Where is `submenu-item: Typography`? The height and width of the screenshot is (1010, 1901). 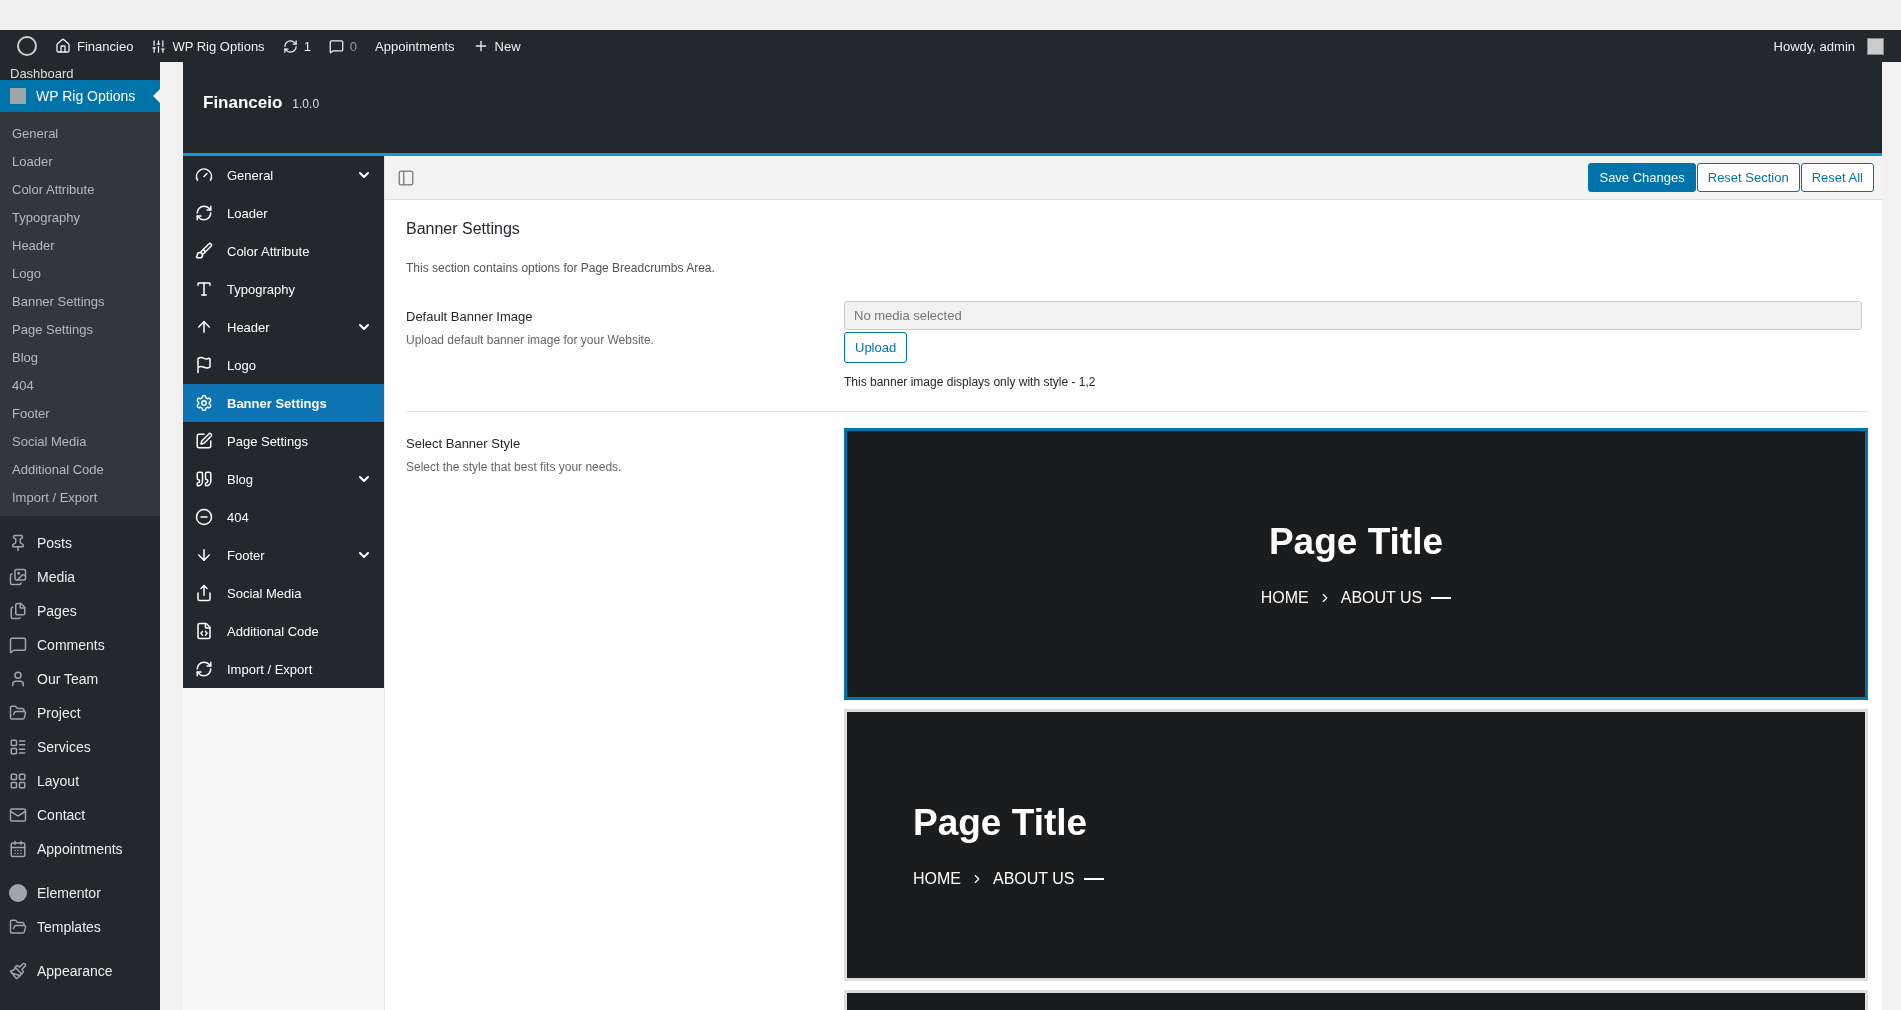
submenu-item: Typography is located at coordinates (80, 217).